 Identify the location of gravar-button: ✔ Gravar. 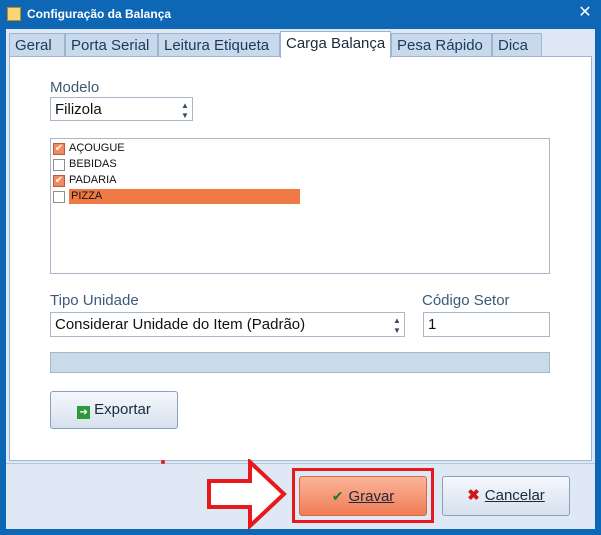
(363, 496).